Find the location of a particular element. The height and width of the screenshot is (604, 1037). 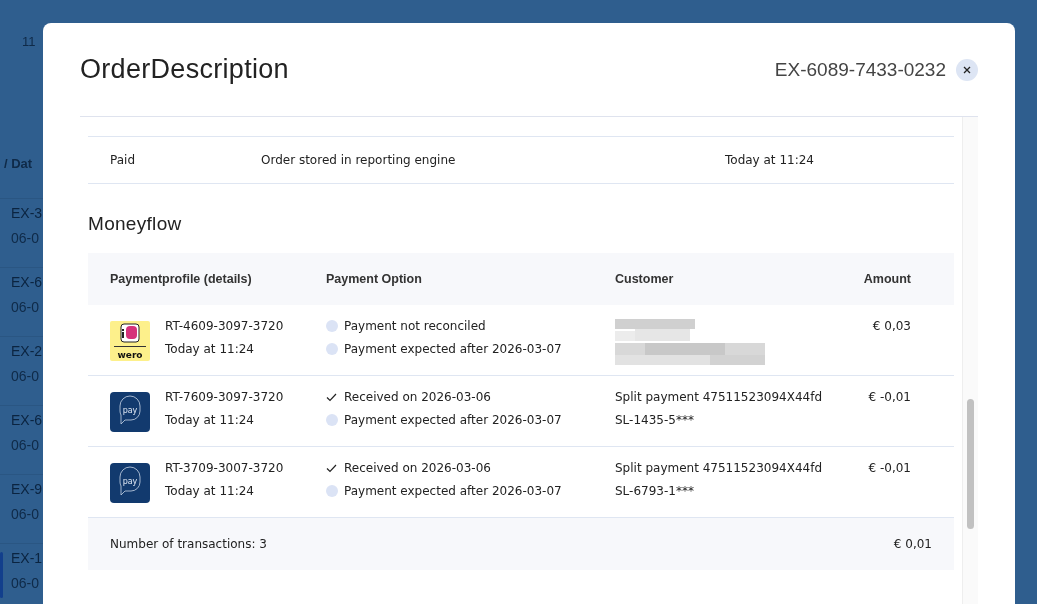

customer-detail: SL-6793-1*** is located at coordinates (655, 491).